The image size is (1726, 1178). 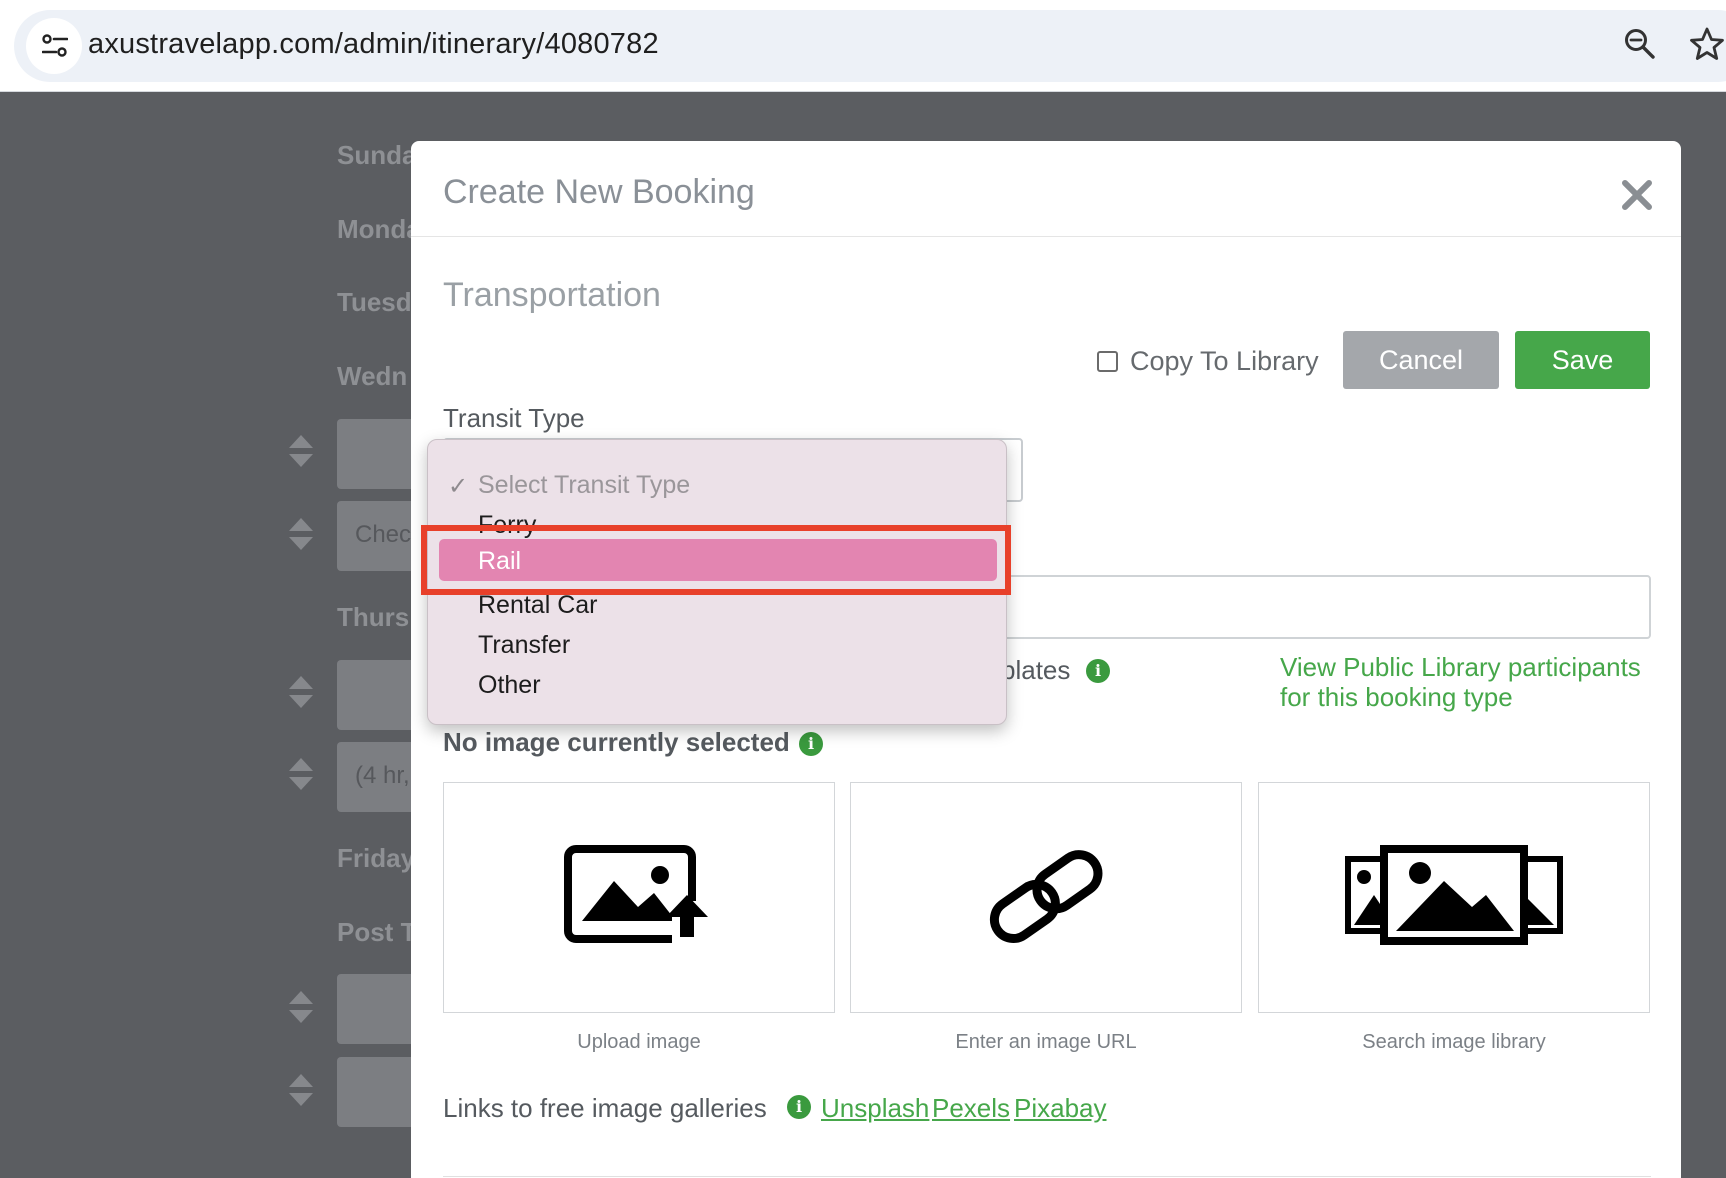 What do you see at coordinates (382, 775) in the screenshot?
I see `booking-card-text: (4 hr,` at bounding box center [382, 775].